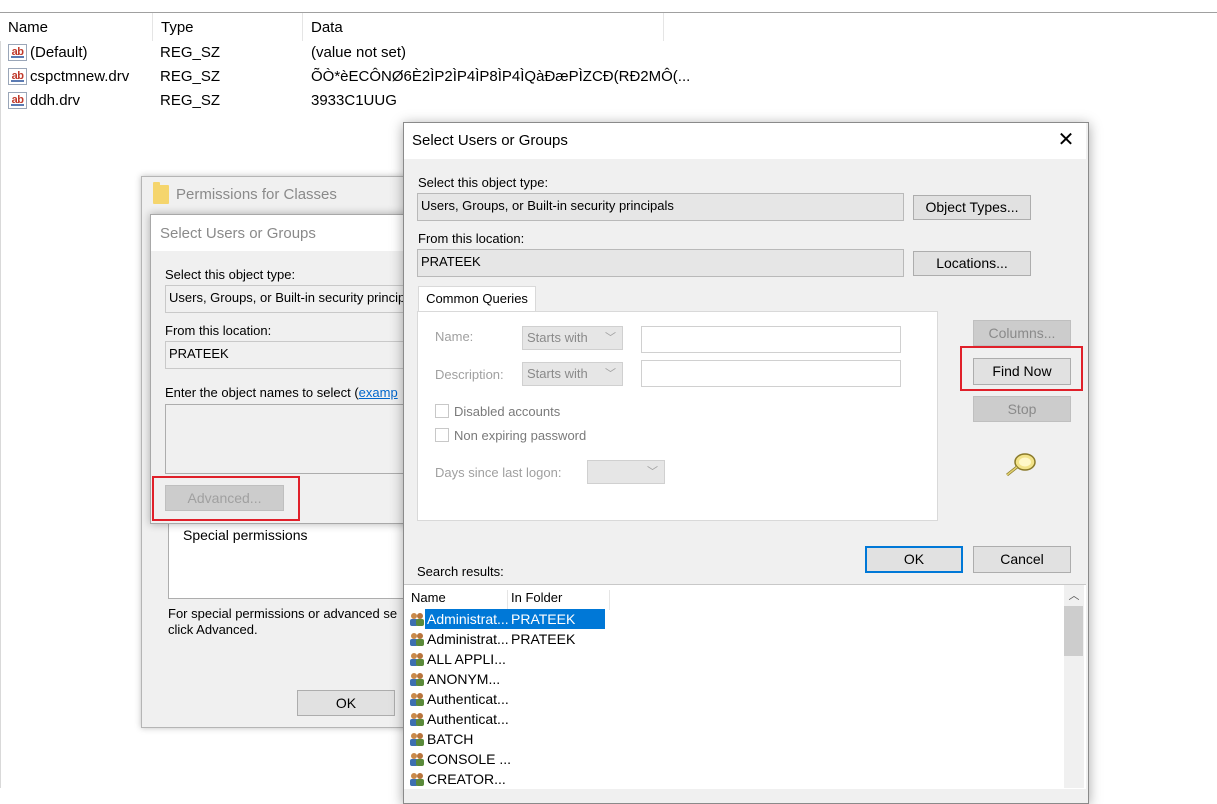 Image resolution: width=1217 pixels, height=804 pixels. Describe the element at coordinates (417, 619) in the screenshot. I see `user-icon` at that location.